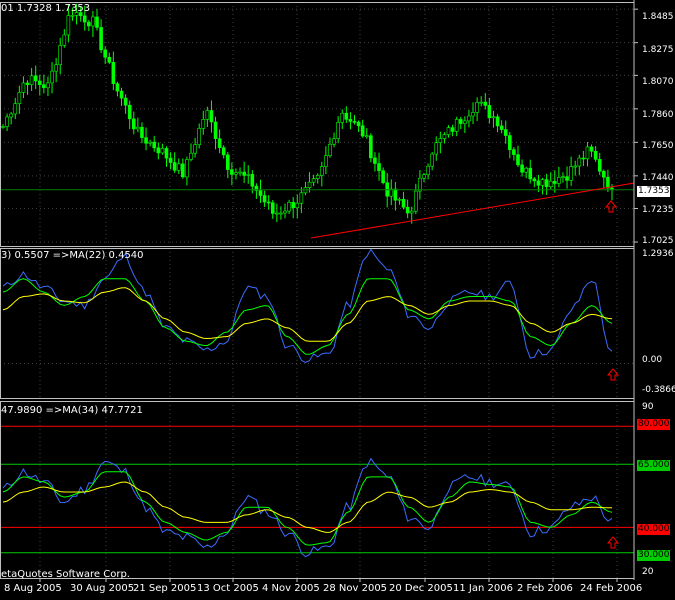  Describe the element at coordinates (658, 390) in the screenshot. I see `osc1-tick: -0.3866` at that location.